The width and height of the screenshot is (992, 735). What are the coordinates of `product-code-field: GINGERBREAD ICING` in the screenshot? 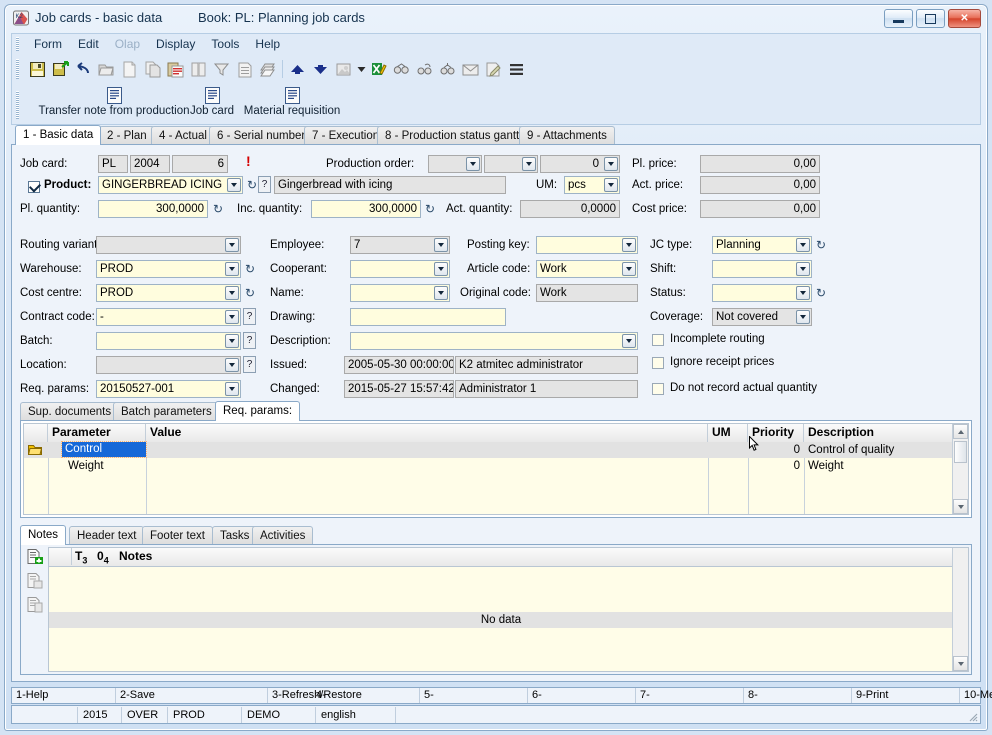 It's located at (170, 185).